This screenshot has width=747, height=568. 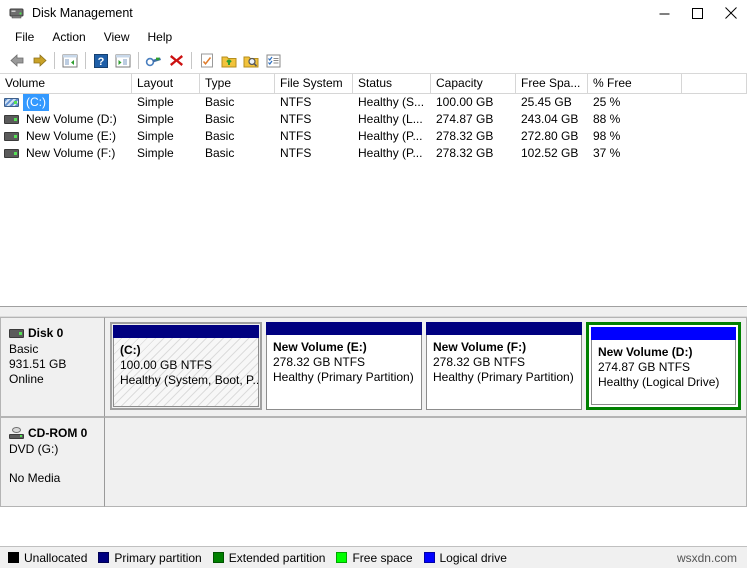 What do you see at coordinates (314, 84) in the screenshot?
I see `column-header-file-system: File System` at bounding box center [314, 84].